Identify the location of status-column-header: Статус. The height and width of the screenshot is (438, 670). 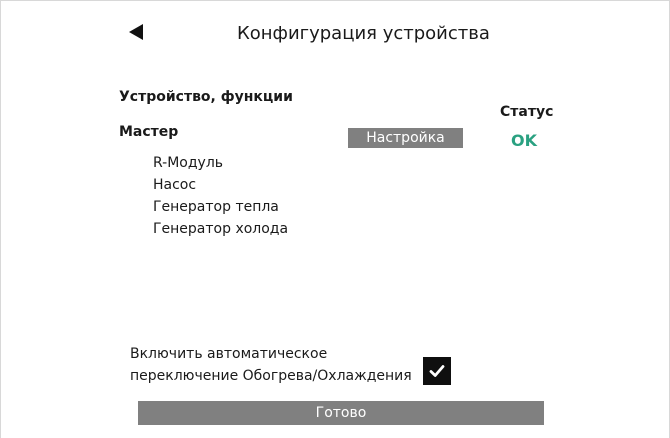
(527, 112).